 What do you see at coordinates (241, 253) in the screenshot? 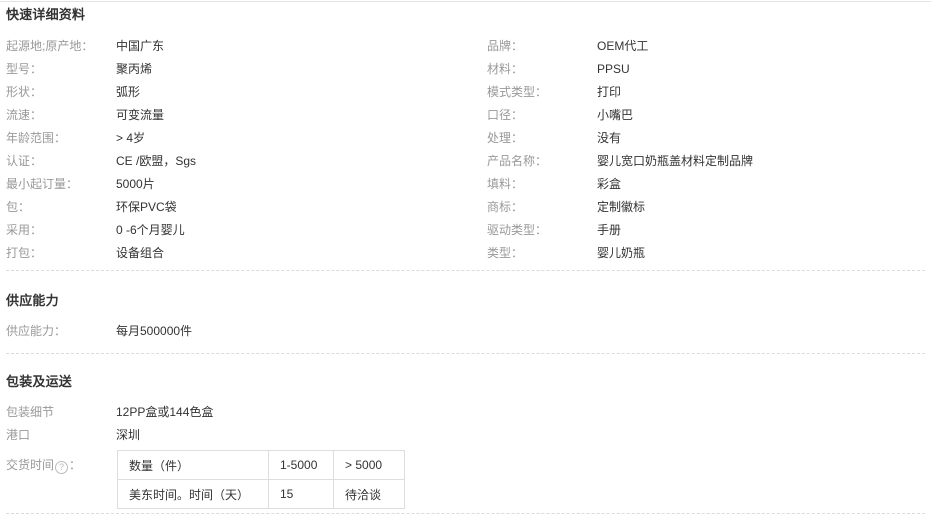
I see `attr-row: 打包： 设备组合` at bounding box center [241, 253].